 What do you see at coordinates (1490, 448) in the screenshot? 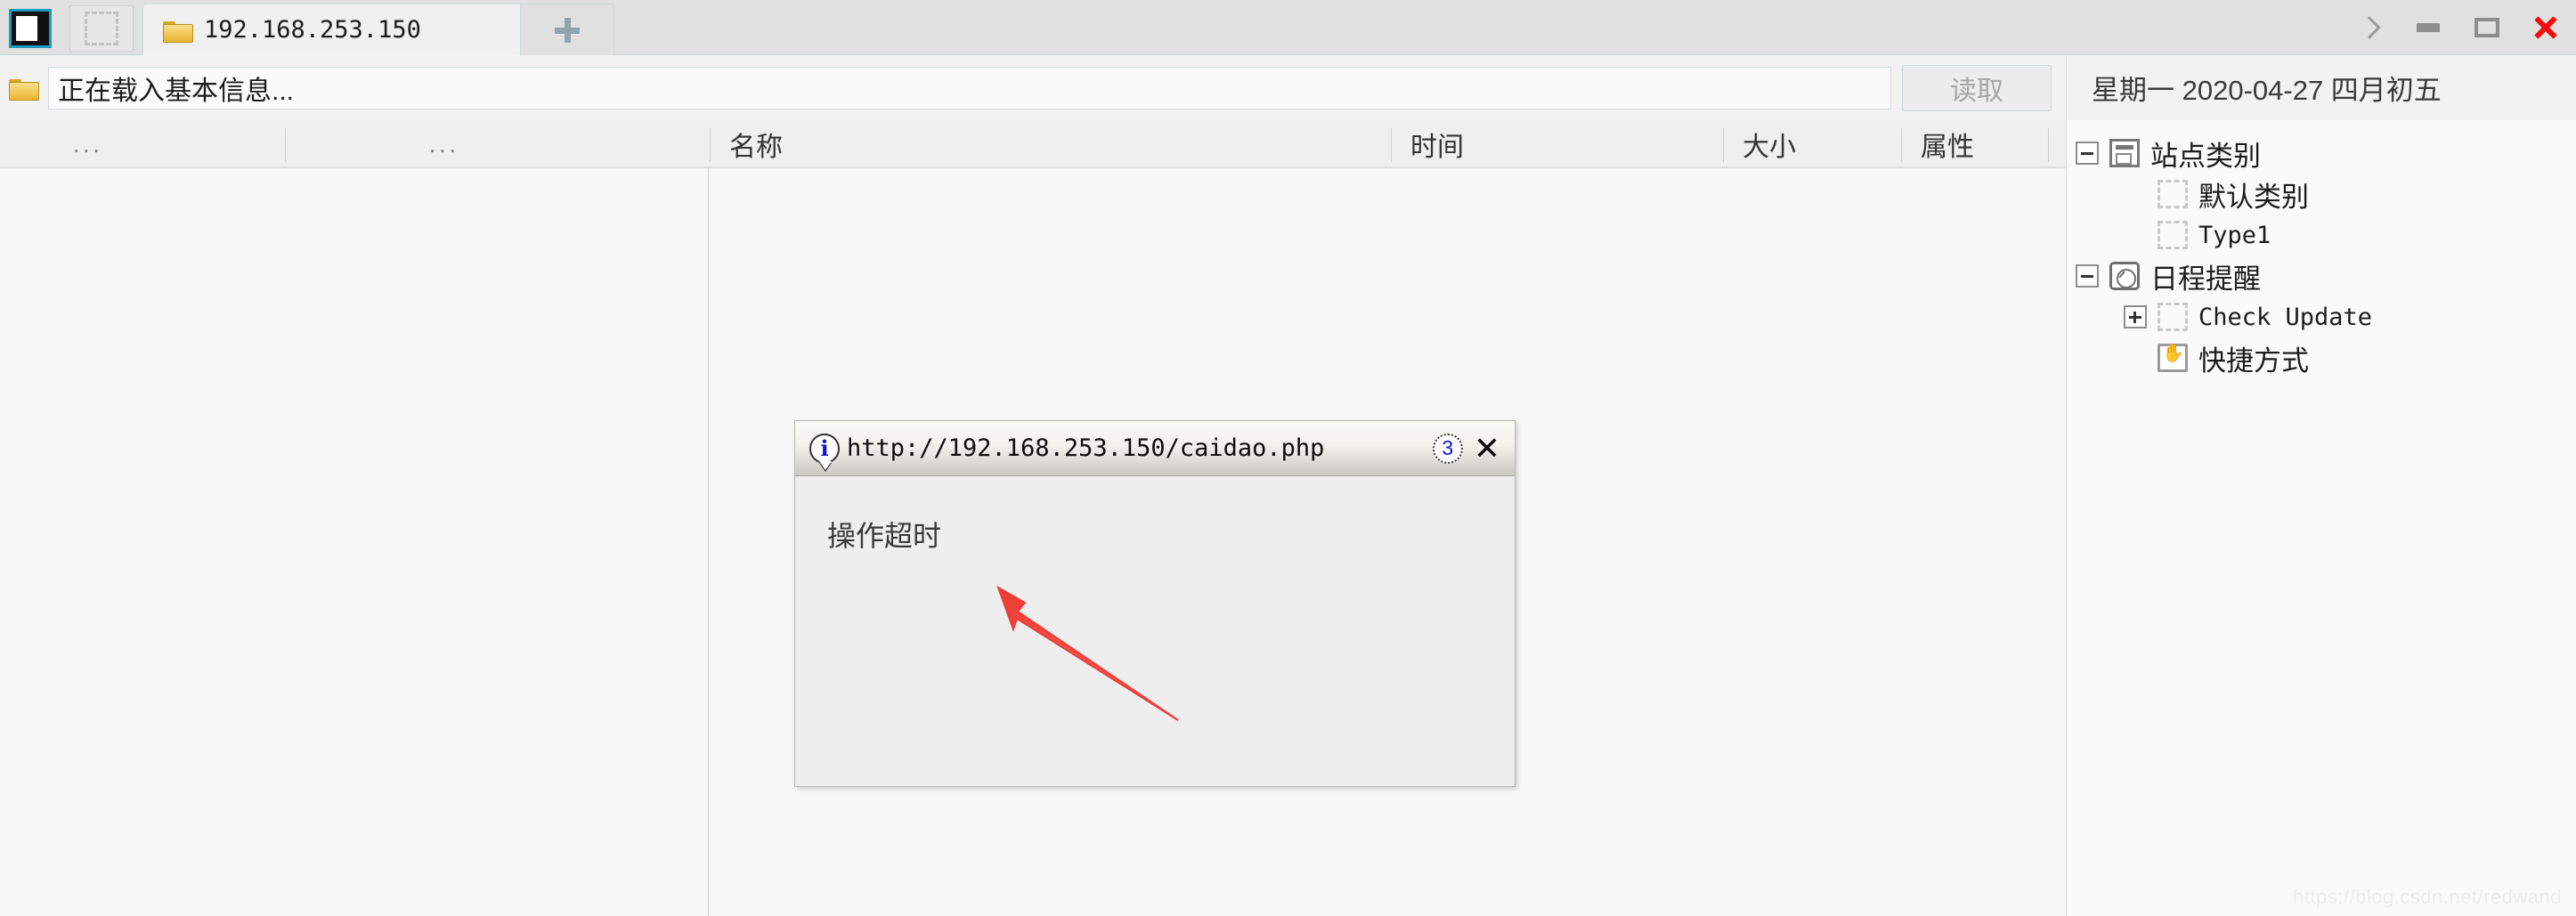
I see `dialog-close-button: ✕` at bounding box center [1490, 448].